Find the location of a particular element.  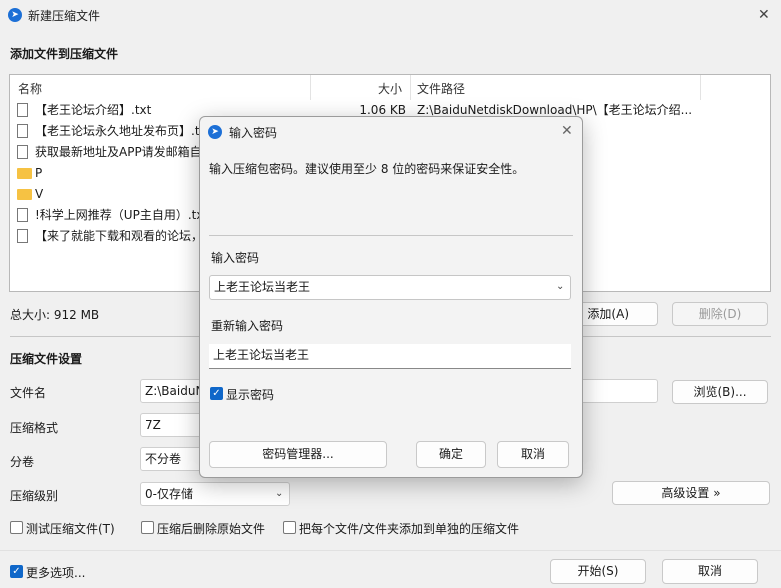

column-header-path: 文件路径 is located at coordinates (441, 88).